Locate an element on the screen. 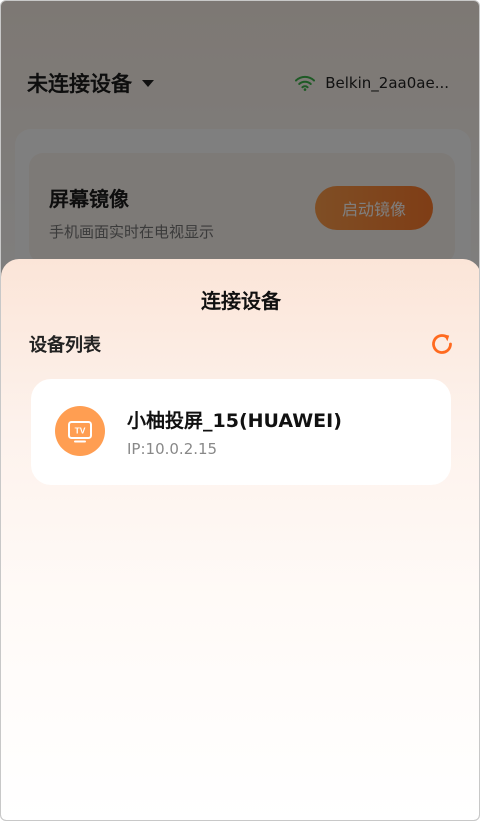  tv-icon: TV is located at coordinates (80, 432).